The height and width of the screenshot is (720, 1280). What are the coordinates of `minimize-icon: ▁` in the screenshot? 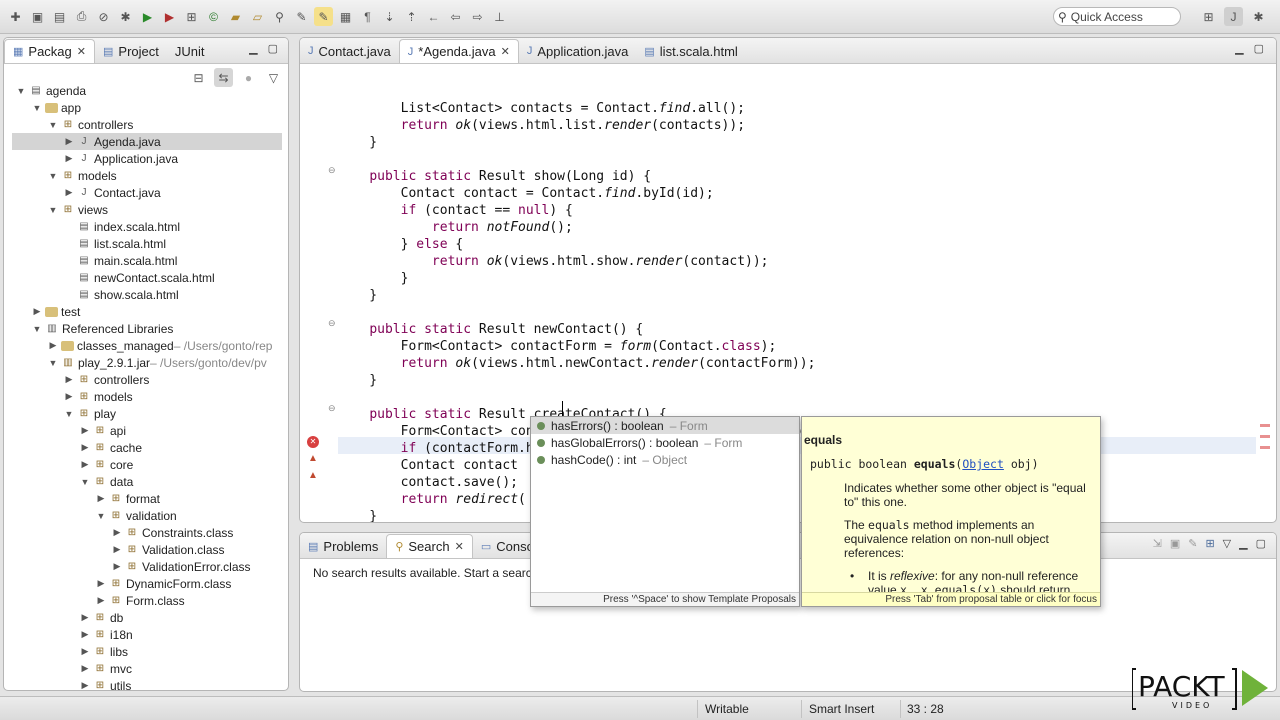 It's located at (1243, 543).